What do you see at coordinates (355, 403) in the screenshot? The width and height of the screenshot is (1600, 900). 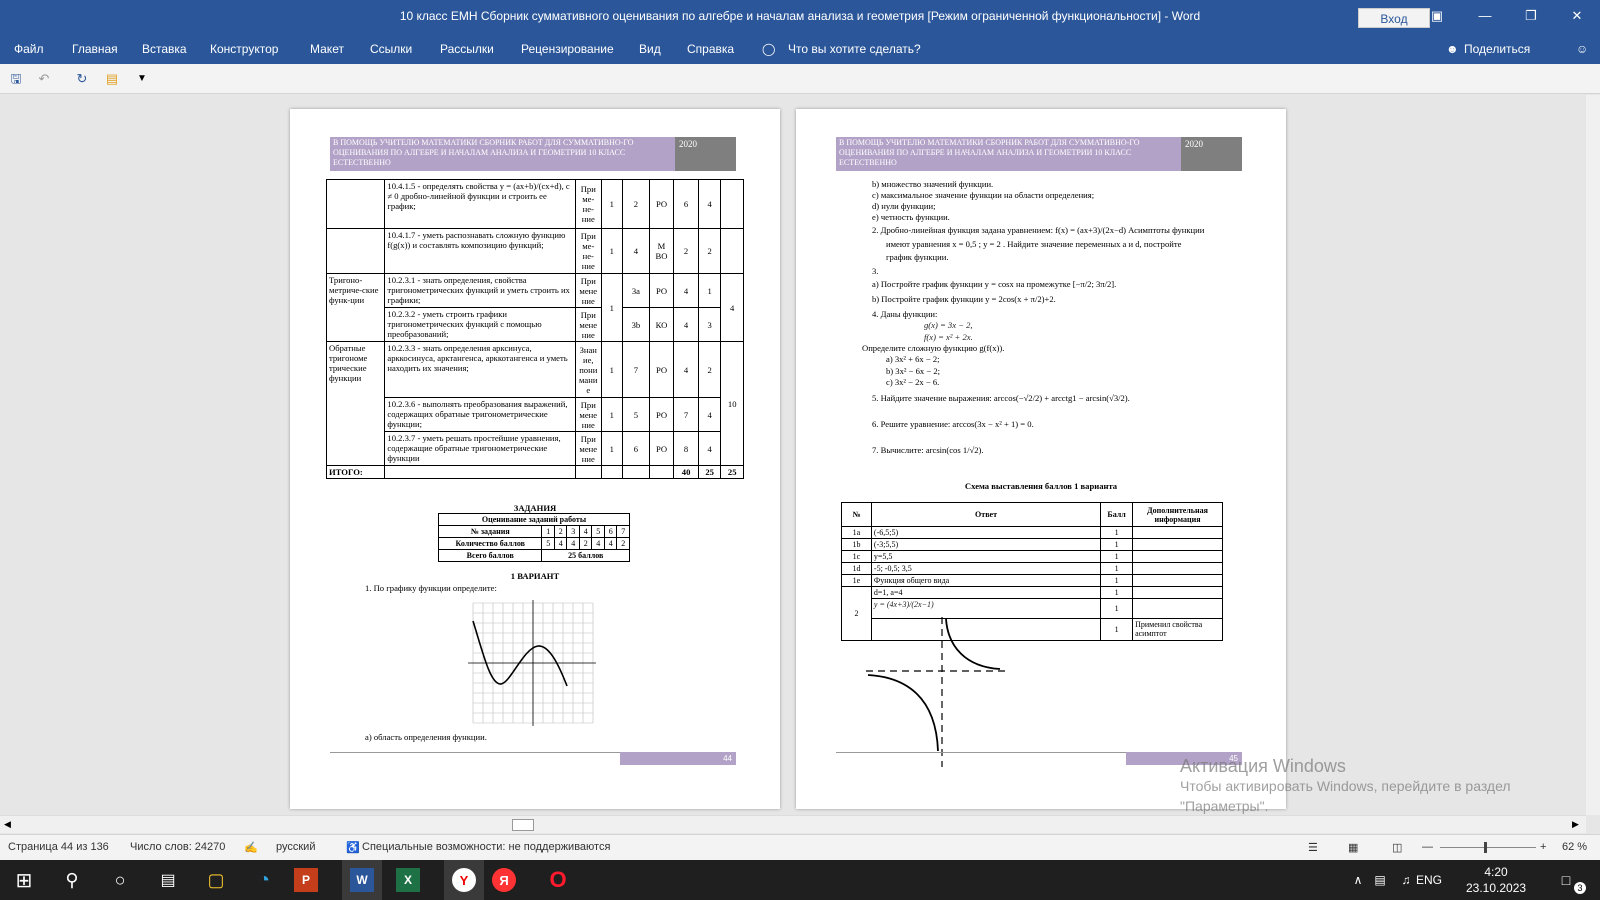 I see `spec-topic: Обратные тригономе трические функции` at bounding box center [355, 403].